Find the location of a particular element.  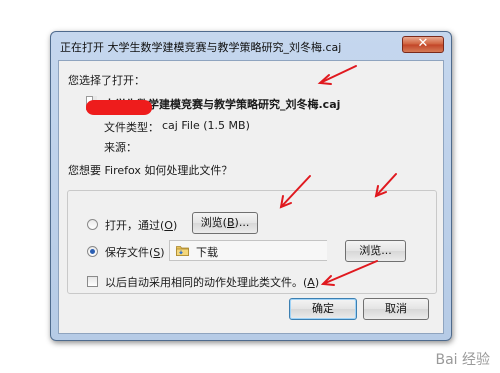

open-with-radio is located at coordinates (92, 224).